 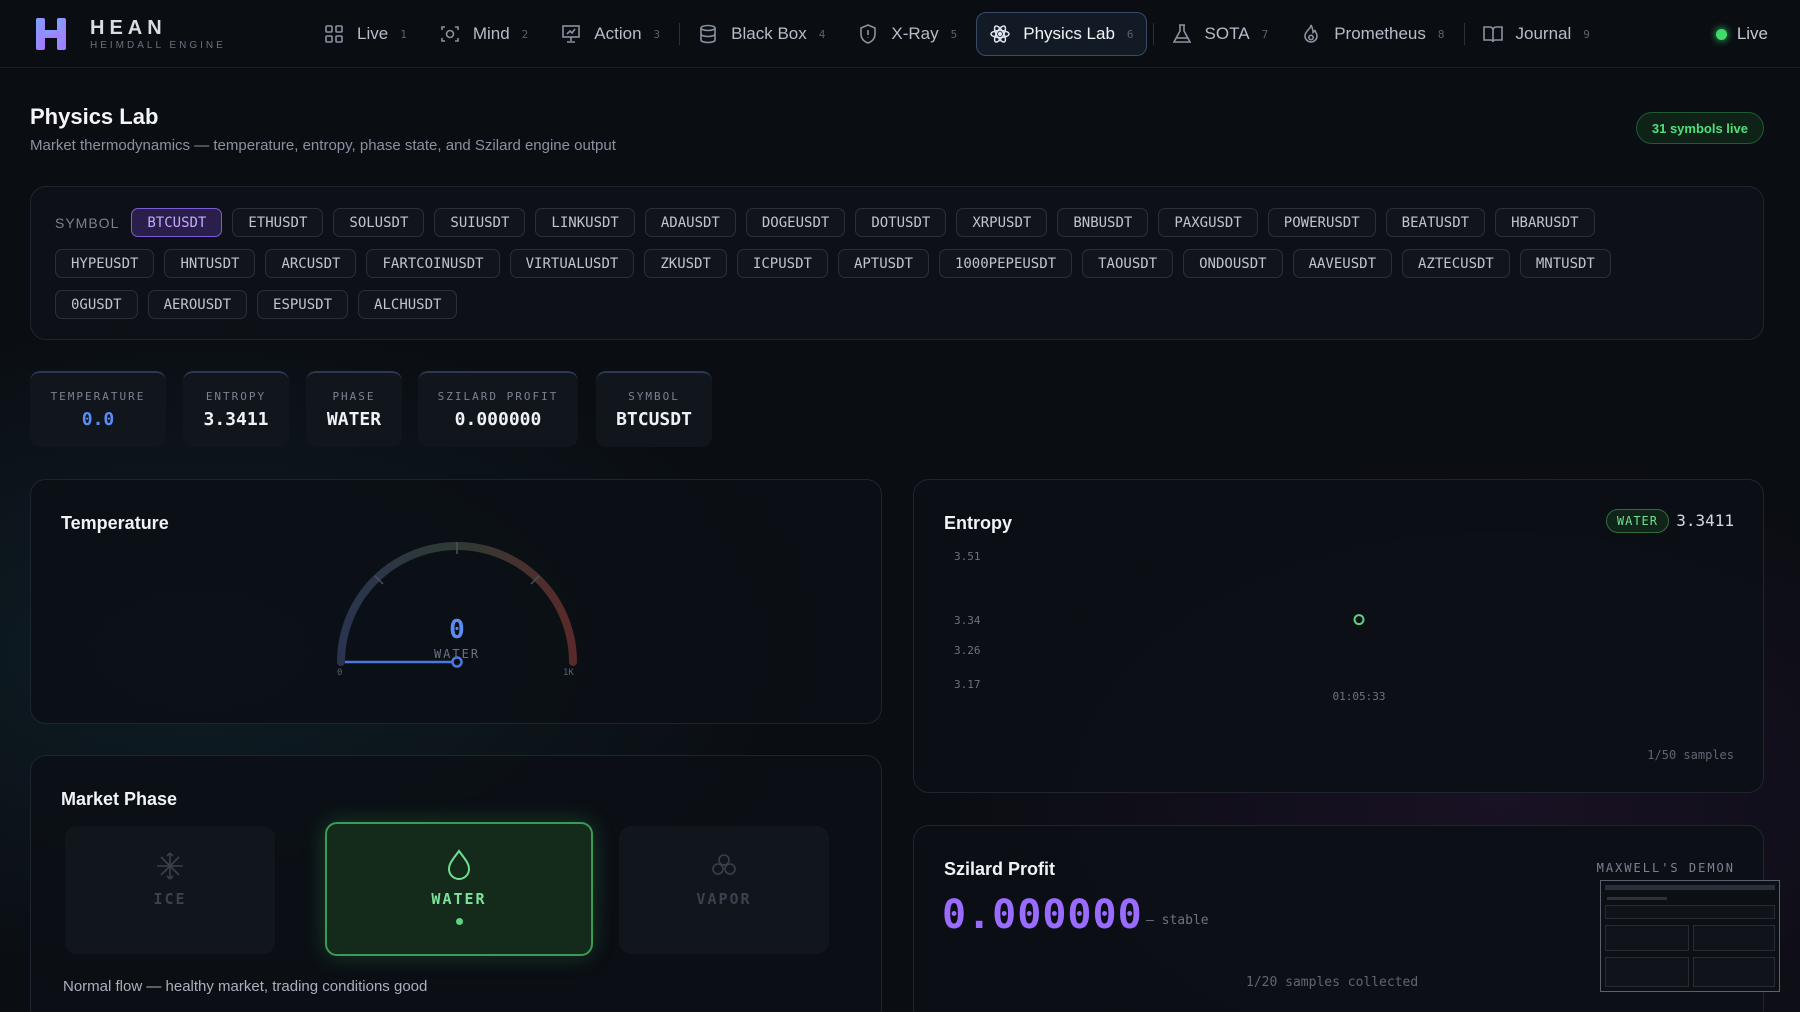 What do you see at coordinates (1637, 898) in the screenshot?
I see `thumb-line` at bounding box center [1637, 898].